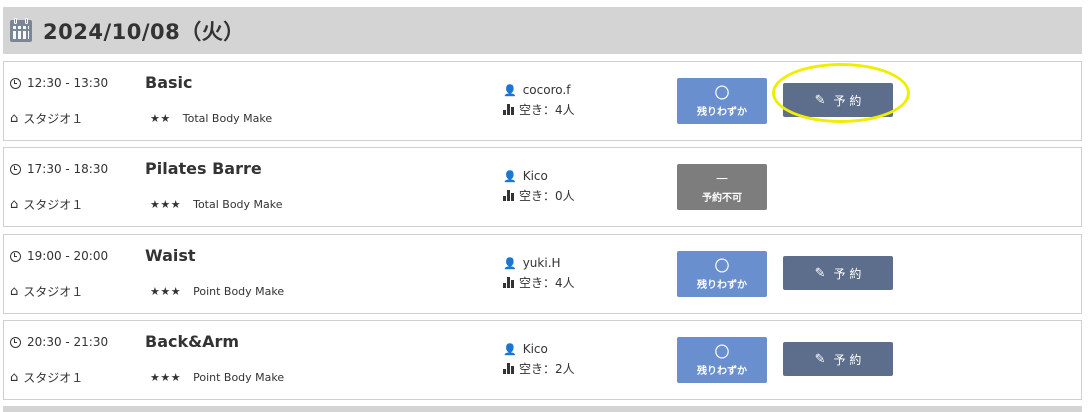  What do you see at coordinates (170, 255) in the screenshot?
I see `lesson-name: Waist` at bounding box center [170, 255].